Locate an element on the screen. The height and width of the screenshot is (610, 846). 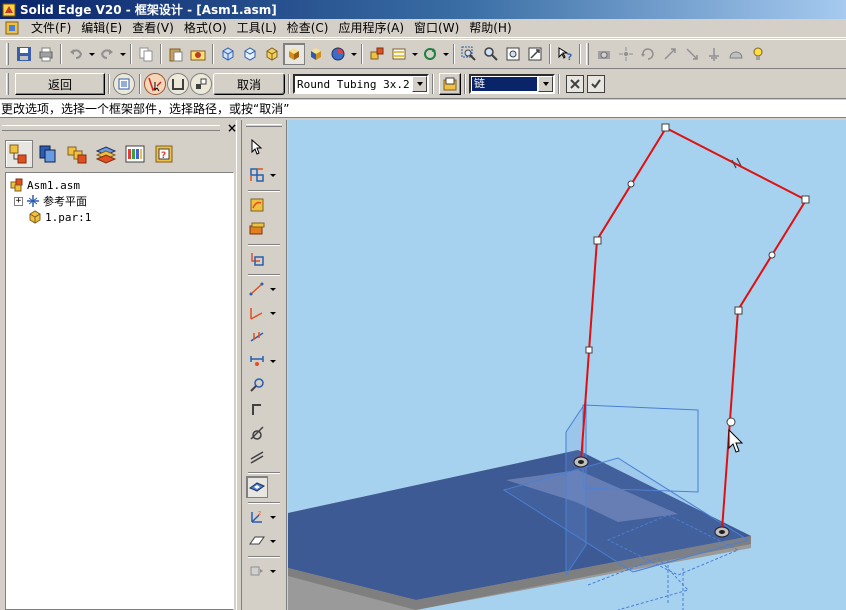
menu-help: 帮助(H) is located at coordinates (490, 28).